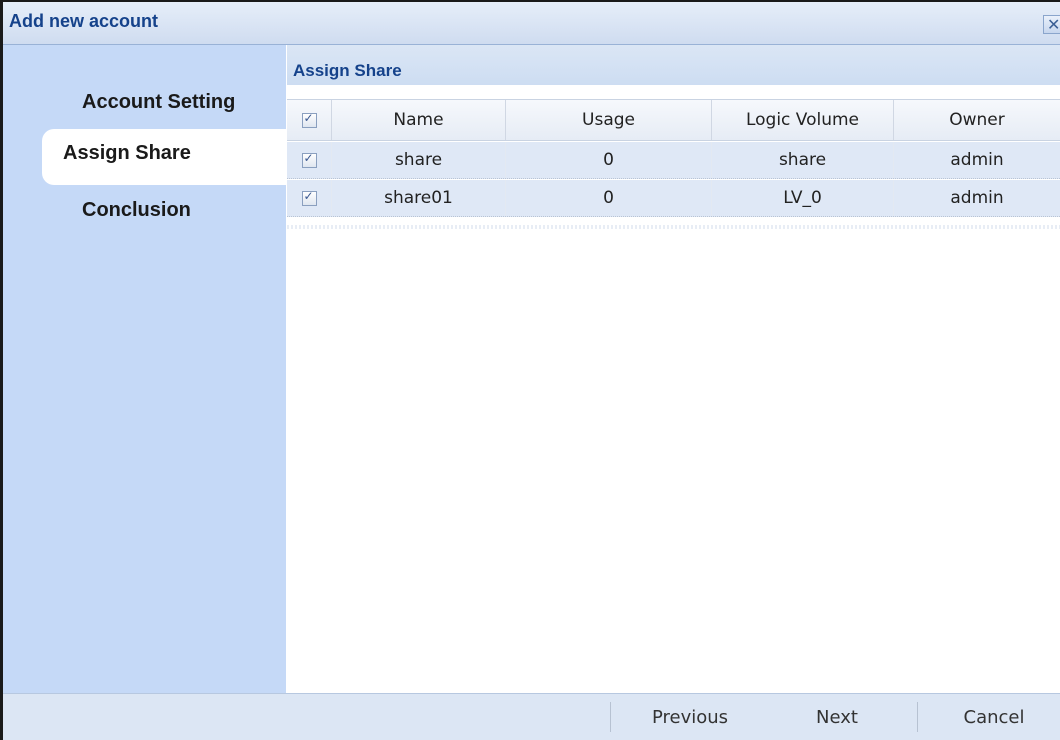  I want to click on next-button: Next, so click(837, 717).